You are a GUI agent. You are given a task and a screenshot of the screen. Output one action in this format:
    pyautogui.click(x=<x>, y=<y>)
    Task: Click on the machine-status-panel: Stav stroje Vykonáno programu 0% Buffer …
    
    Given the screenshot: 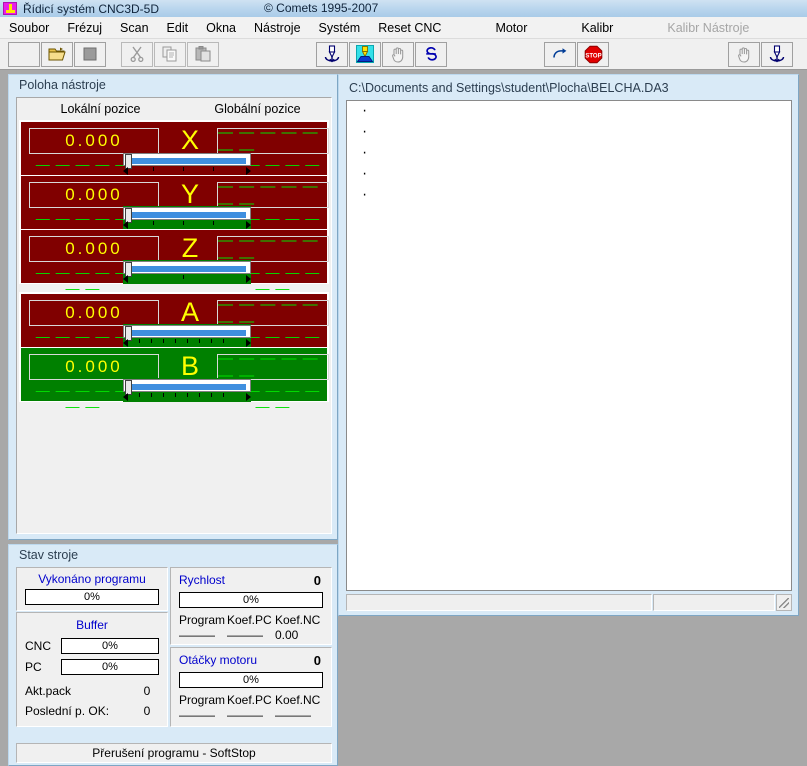 What is the action you would take?
    pyautogui.click(x=173, y=655)
    